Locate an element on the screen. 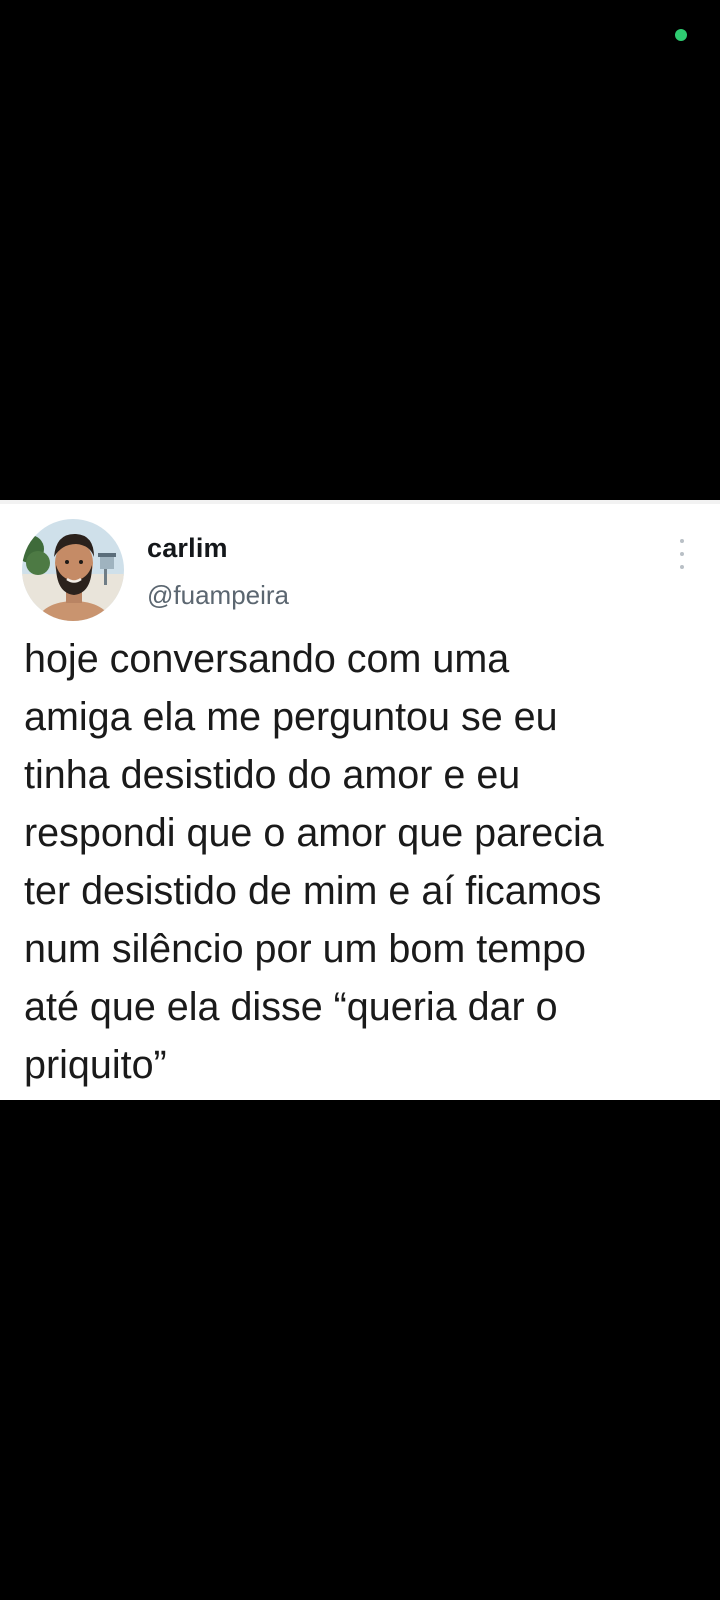  display-name: carlim is located at coordinates (187, 548).